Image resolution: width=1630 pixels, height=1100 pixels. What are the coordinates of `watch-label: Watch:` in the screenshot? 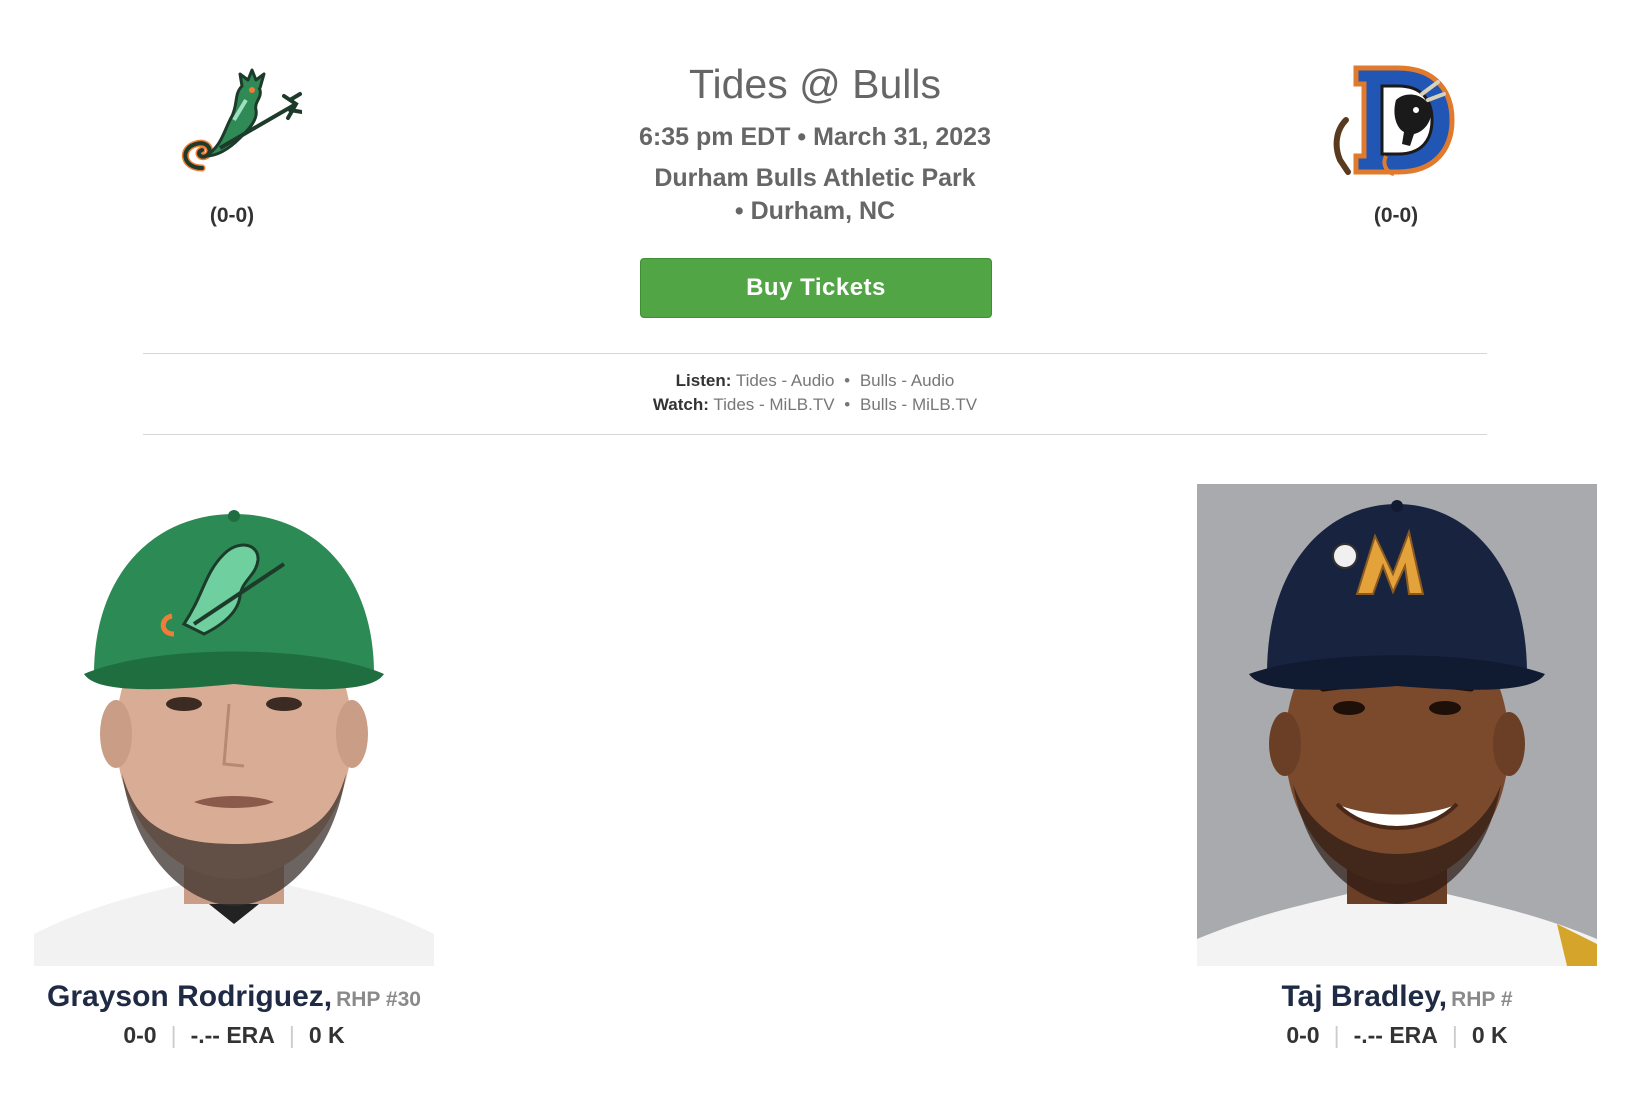 It's located at (680, 404).